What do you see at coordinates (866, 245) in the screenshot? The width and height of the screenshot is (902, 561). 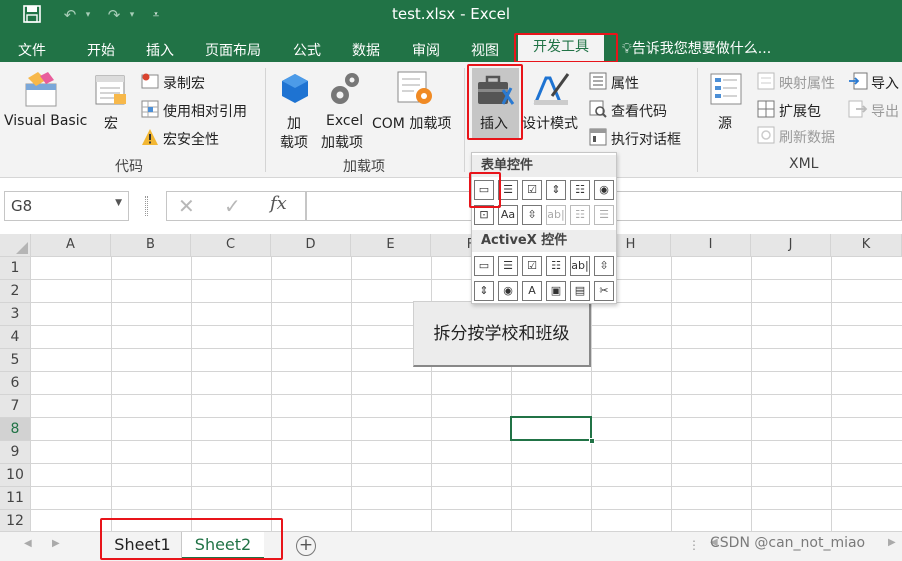 I see `column-header-k: K` at bounding box center [866, 245].